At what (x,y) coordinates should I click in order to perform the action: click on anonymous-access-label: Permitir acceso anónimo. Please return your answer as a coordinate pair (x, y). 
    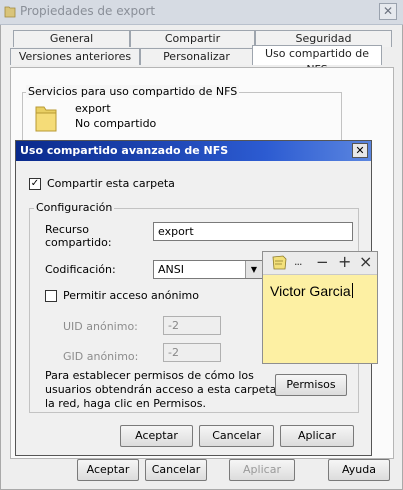
    Looking at the image, I should click on (131, 295).